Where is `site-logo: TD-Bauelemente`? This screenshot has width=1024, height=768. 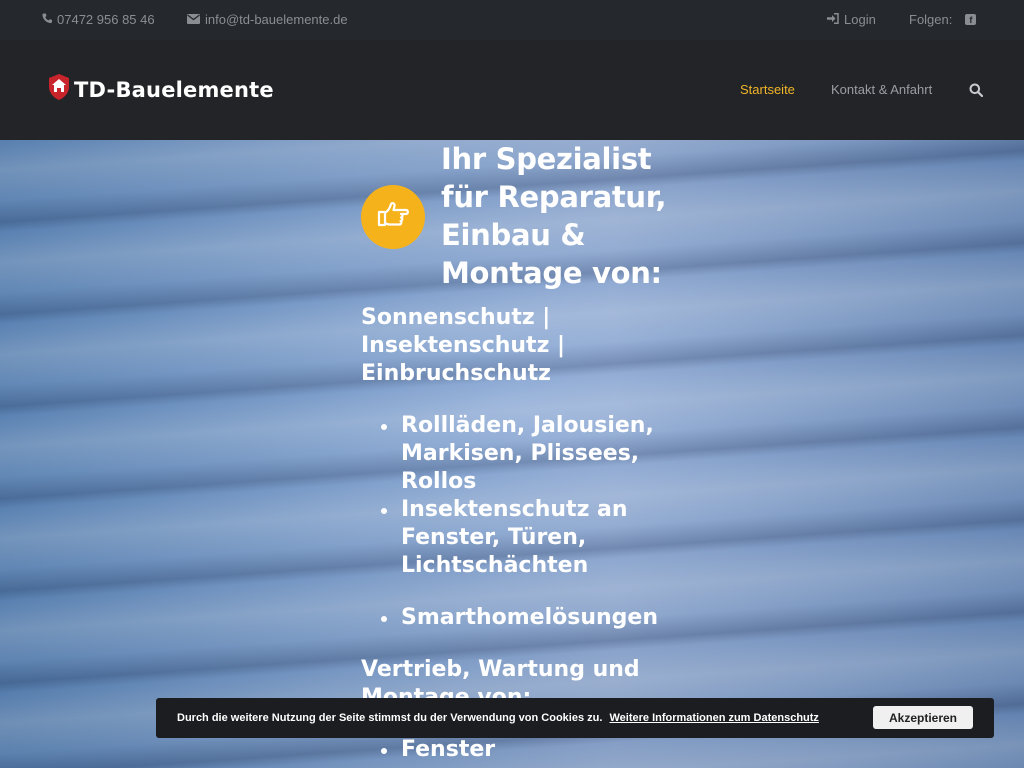
site-logo: TD-Bauelemente is located at coordinates (161, 89).